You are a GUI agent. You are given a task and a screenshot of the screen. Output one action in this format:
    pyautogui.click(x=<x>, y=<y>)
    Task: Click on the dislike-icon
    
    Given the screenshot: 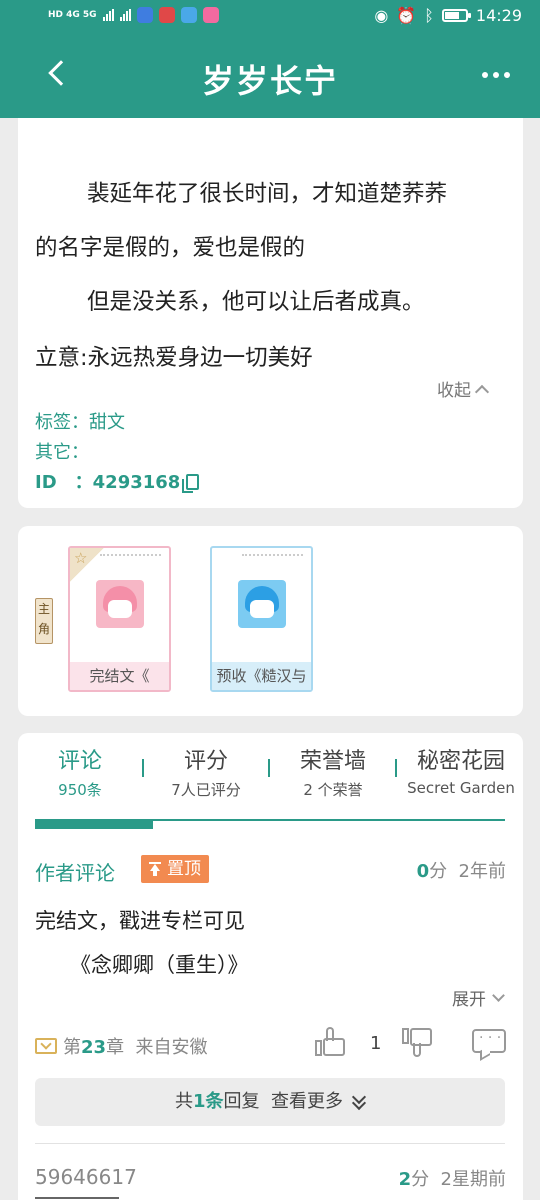 What is the action you would take?
    pyautogui.click(x=418, y=1042)
    